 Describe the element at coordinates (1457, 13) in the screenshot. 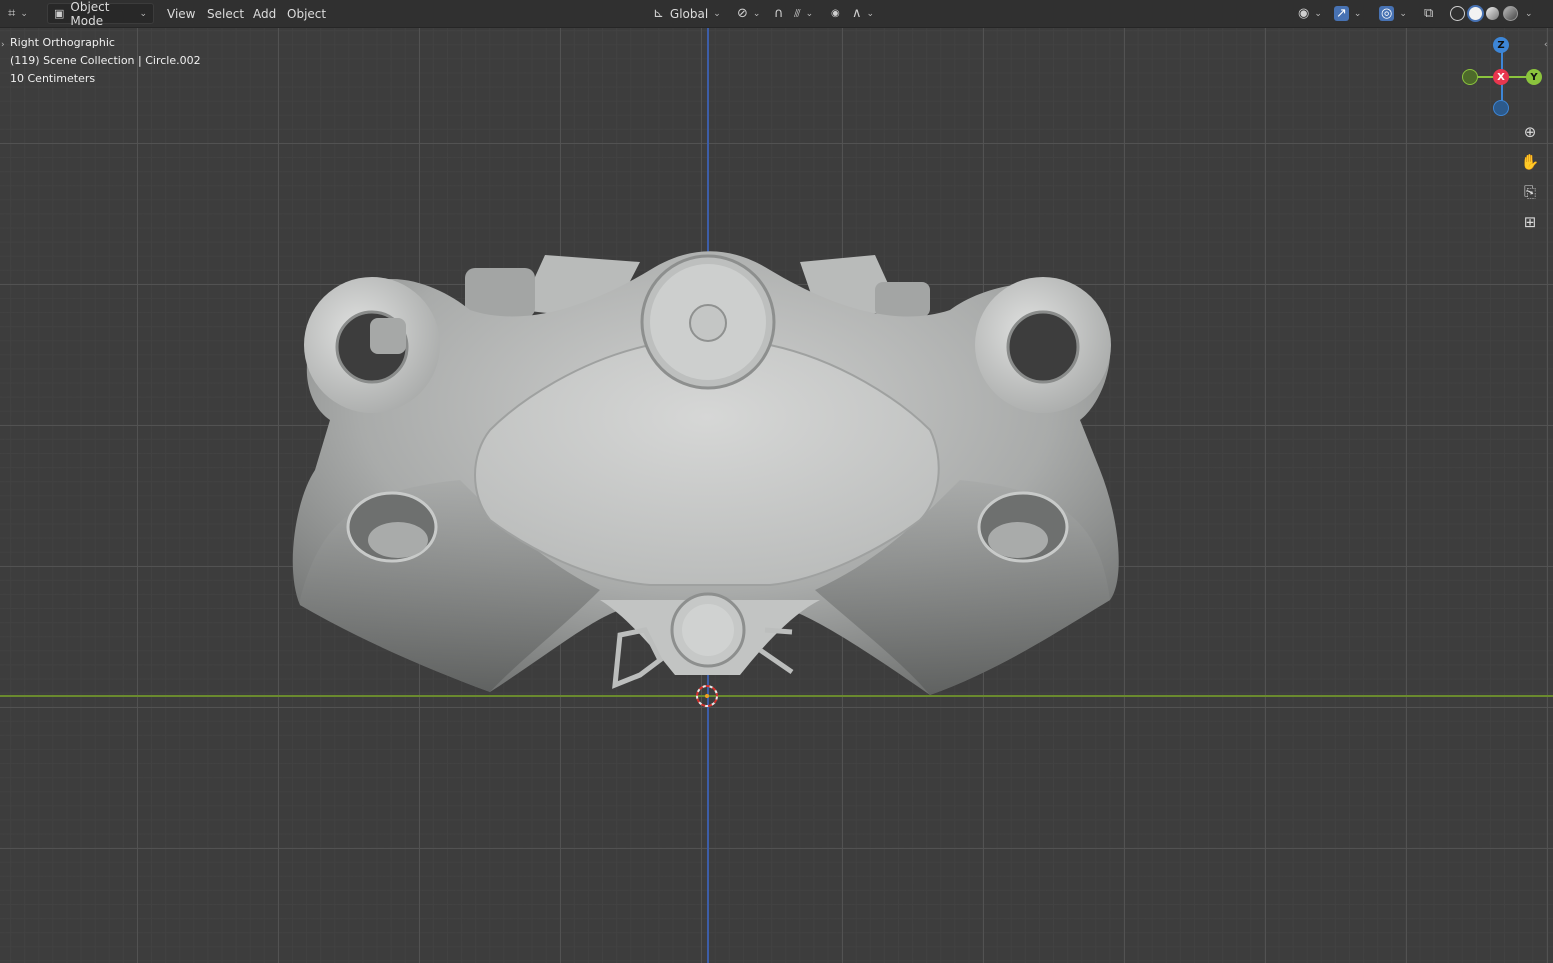

I see `wireframe-shading-icon` at that location.